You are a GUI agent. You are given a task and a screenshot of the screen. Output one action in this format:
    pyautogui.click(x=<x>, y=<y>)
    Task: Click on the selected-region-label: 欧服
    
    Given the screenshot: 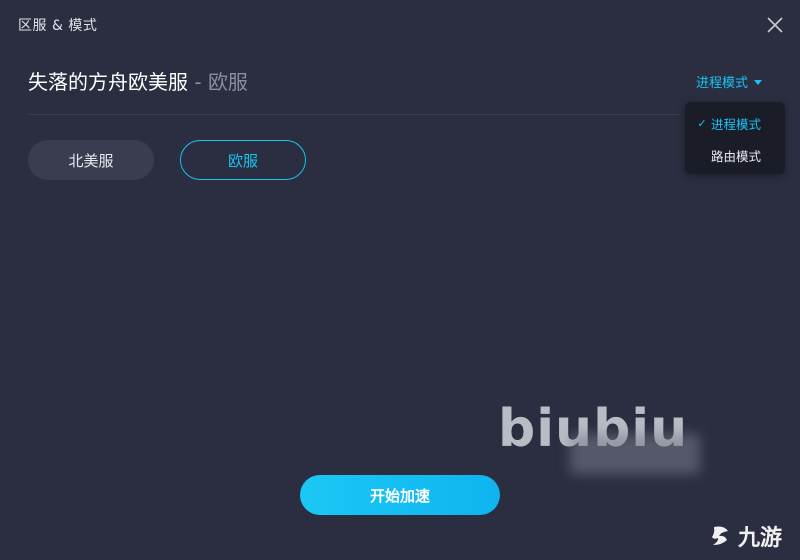 What is the action you would take?
    pyautogui.click(x=227, y=82)
    